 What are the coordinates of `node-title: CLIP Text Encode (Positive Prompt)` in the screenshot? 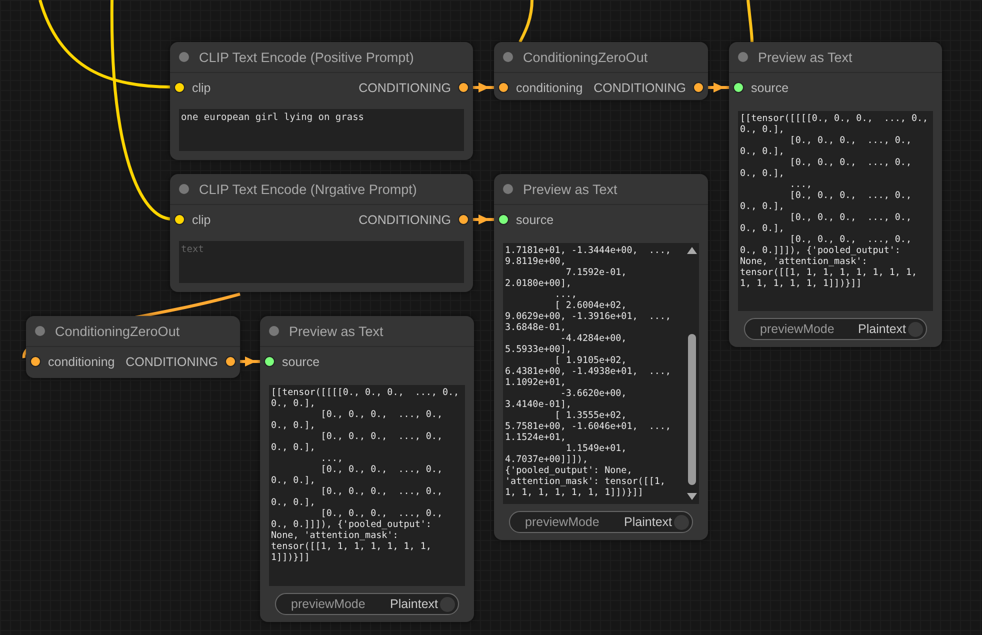 It's located at (306, 57).